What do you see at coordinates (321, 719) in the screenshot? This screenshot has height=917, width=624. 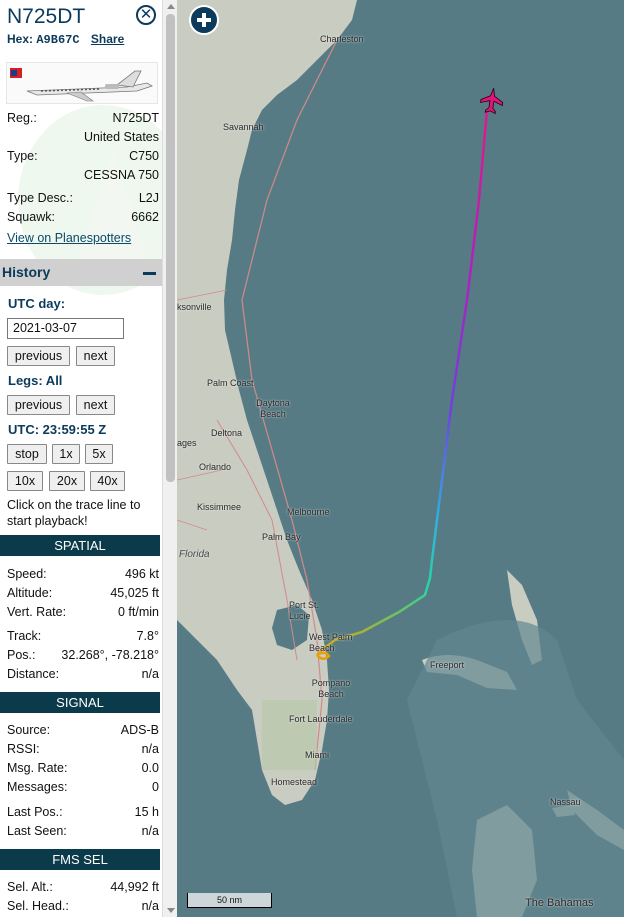 I see `place-label-fort-lauderdale: Fort Lauderdale` at bounding box center [321, 719].